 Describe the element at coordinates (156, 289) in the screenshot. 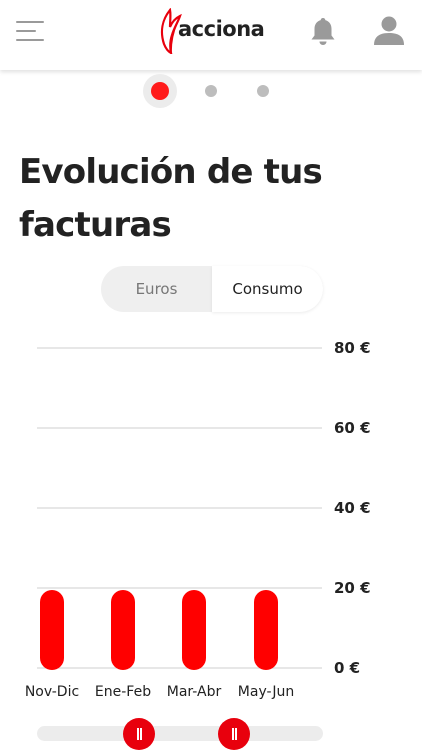

I see `toggle-euros: Euros` at that location.